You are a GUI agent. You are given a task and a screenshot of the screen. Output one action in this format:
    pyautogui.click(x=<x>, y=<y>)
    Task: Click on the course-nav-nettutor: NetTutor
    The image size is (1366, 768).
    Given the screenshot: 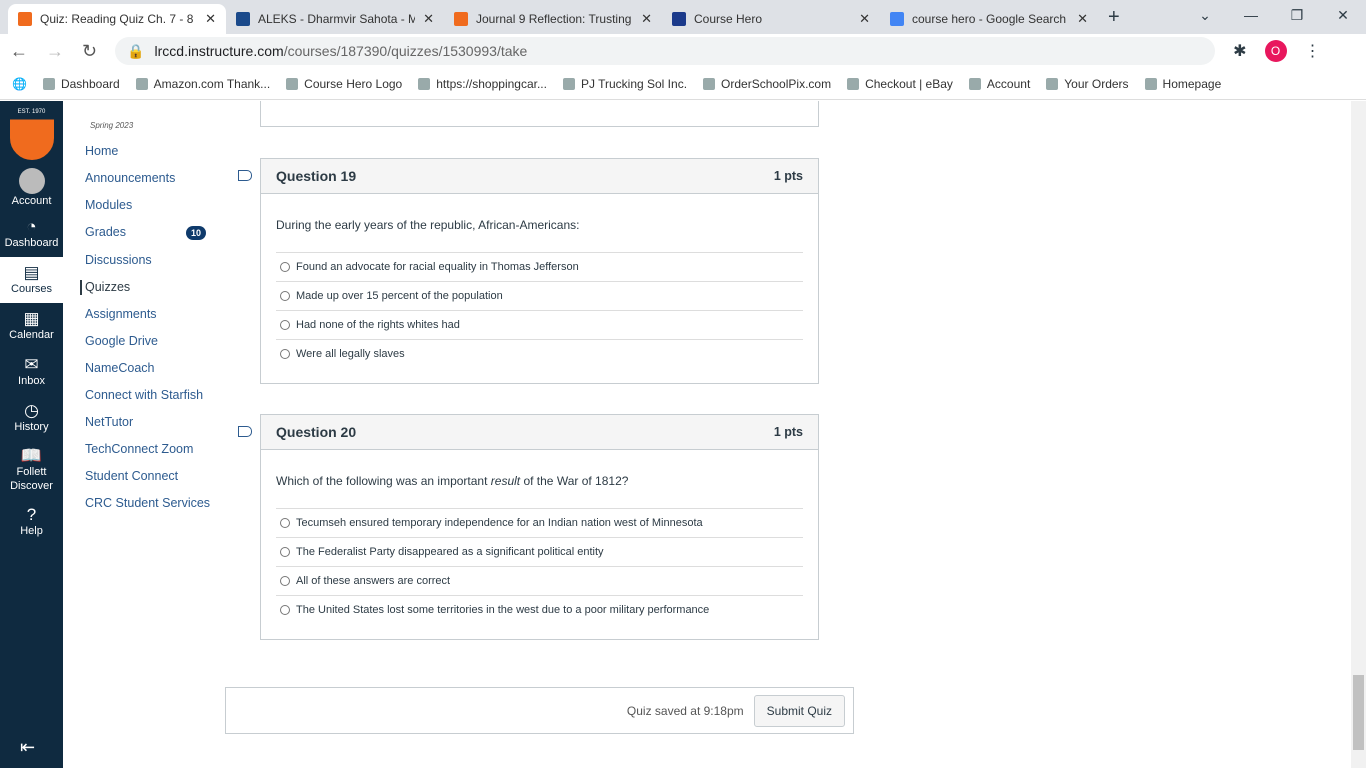 What is the action you would take?
    pyautogui.click(x=155, y=422)
    